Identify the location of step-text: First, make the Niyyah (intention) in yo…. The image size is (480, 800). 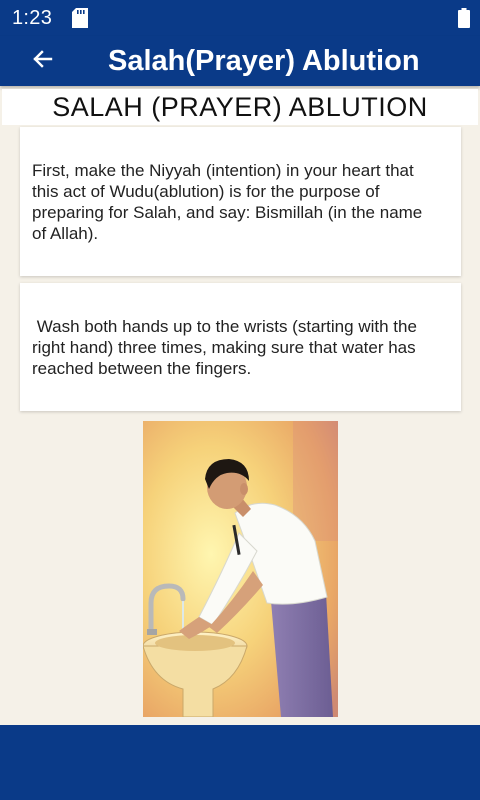
(227, 202).